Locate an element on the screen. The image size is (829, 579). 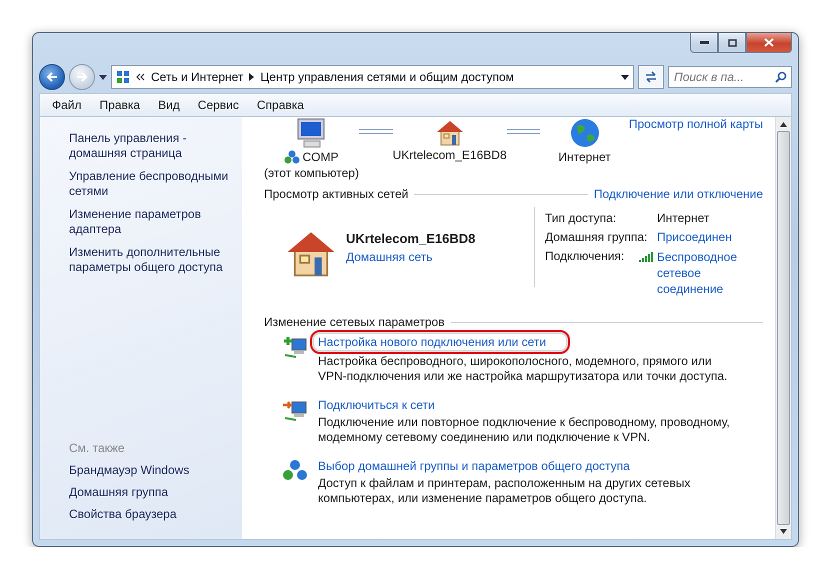
double-chevron-icon is located at coordinates (140, 77).